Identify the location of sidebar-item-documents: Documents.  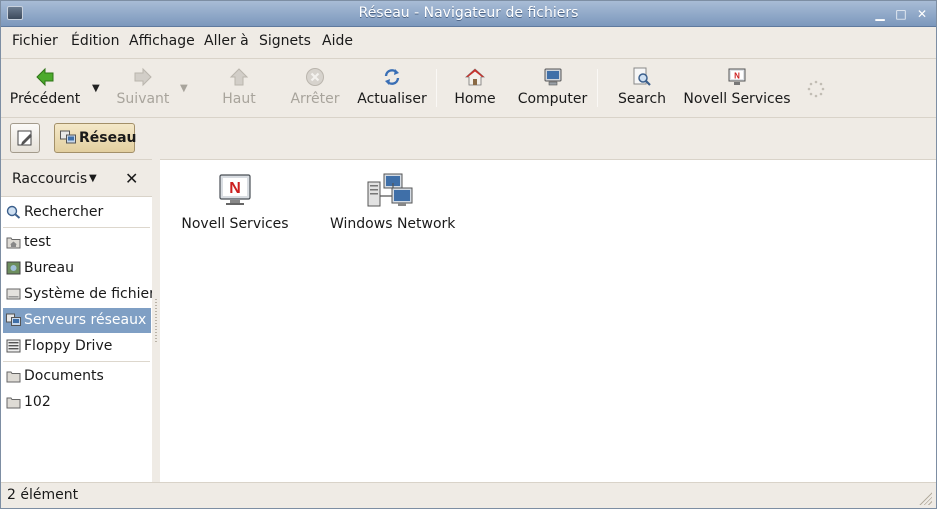
(77, 376).